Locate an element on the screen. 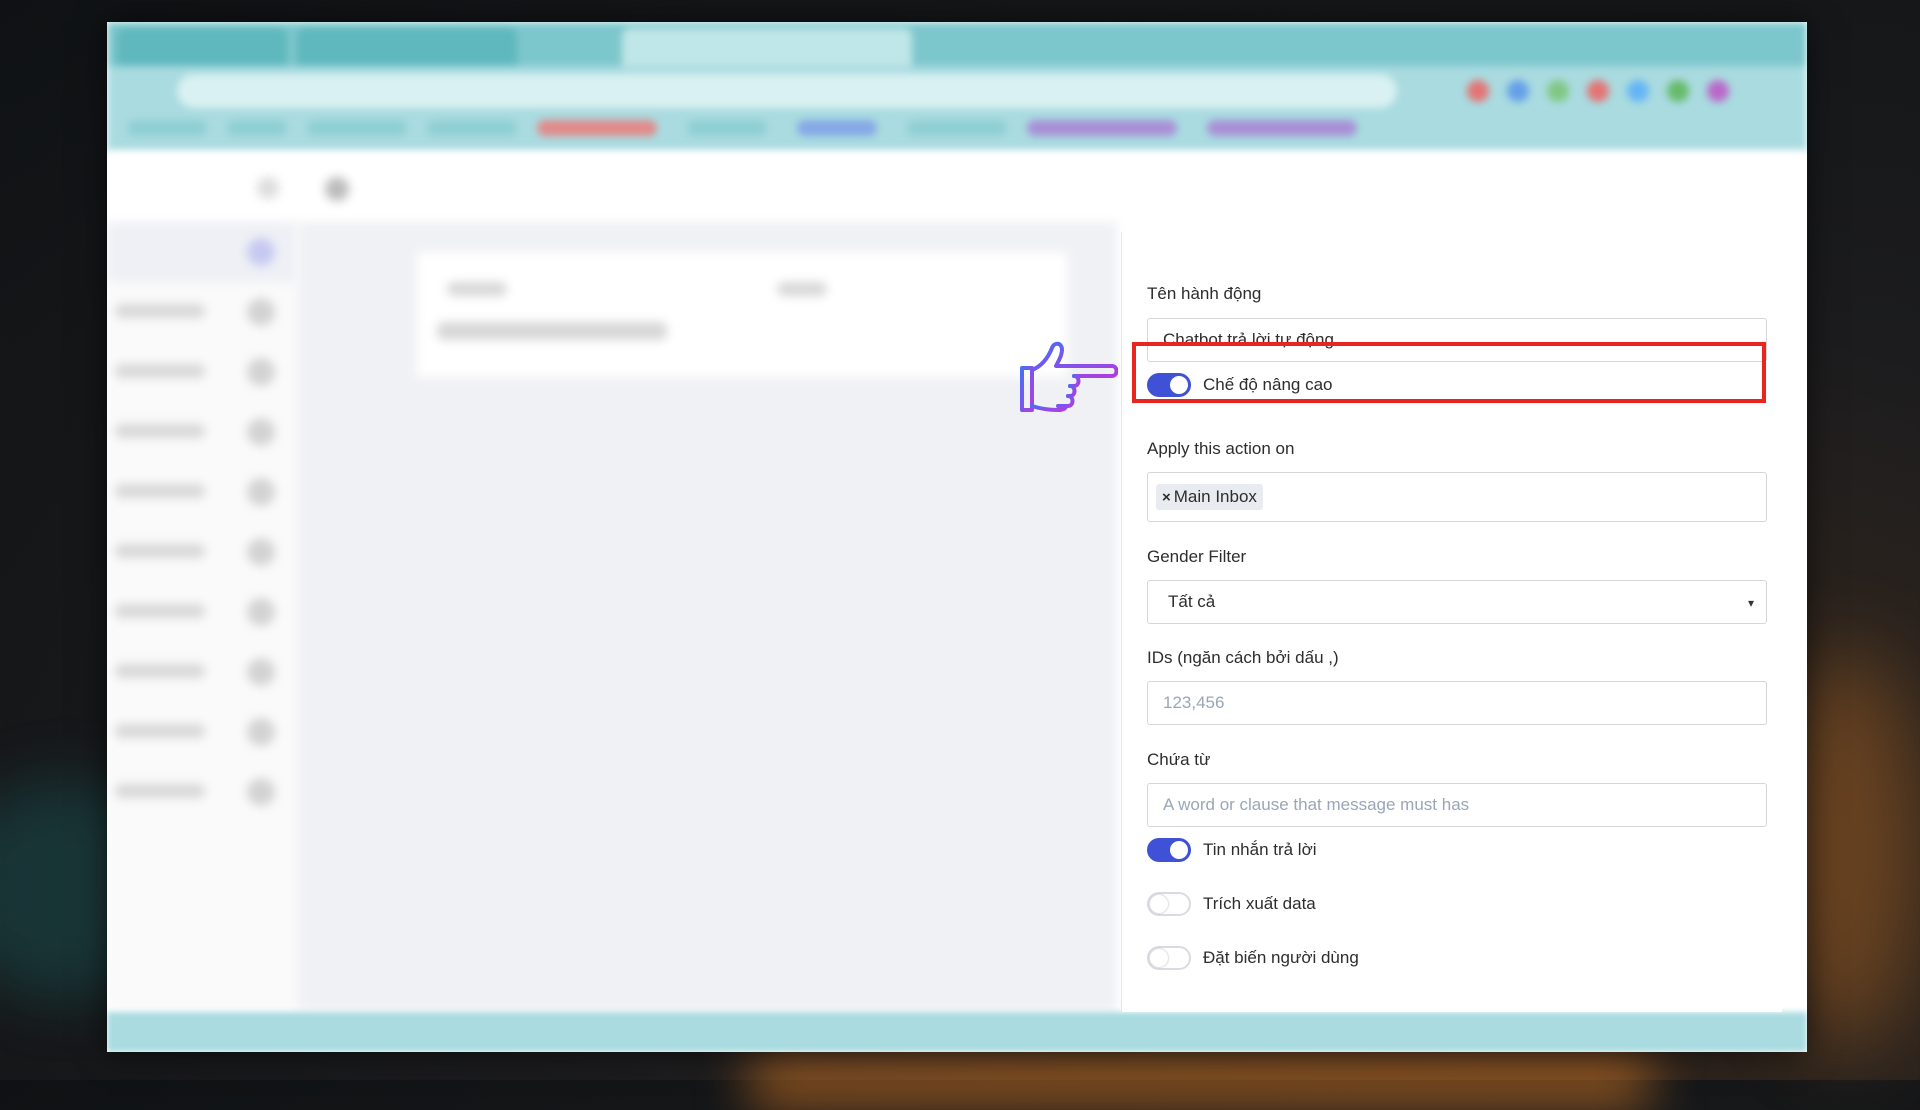 The height and width of the screenshot is (1110, 1920). contains-word-field is located at coordinates (1457, 805).